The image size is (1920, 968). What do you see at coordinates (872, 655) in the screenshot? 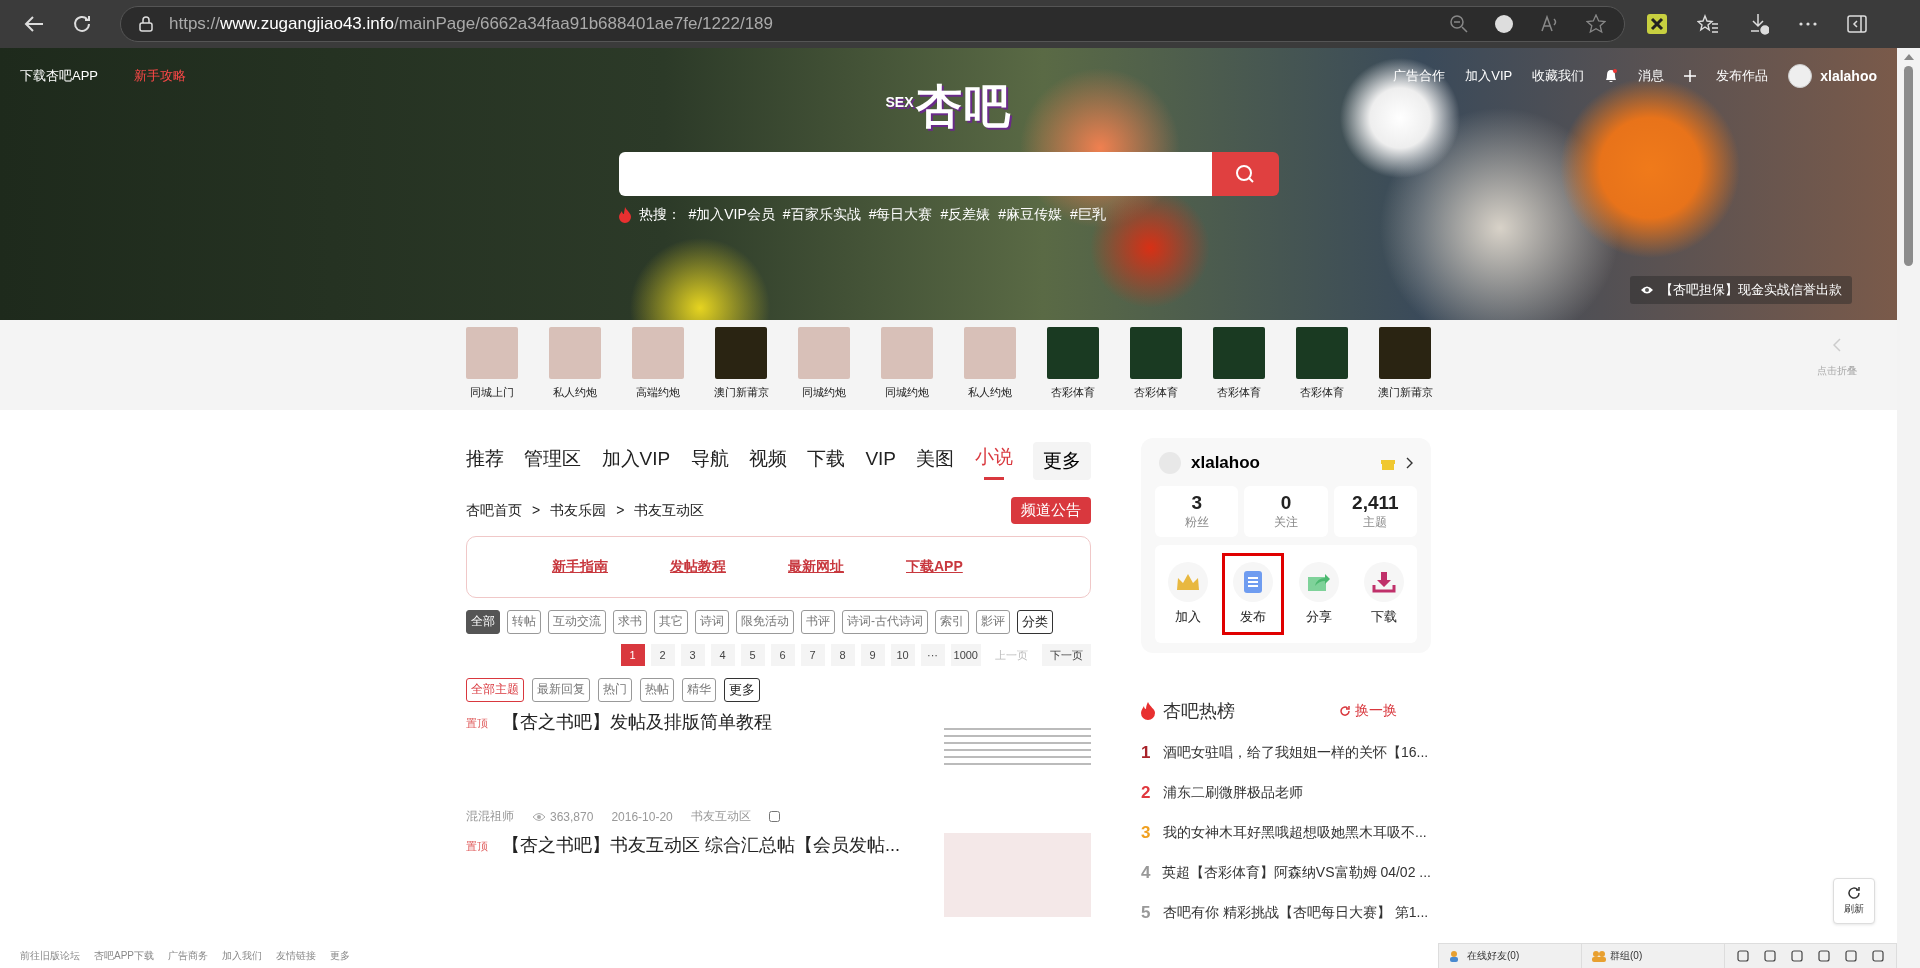
I see `page-link: 9` at bounding box center [872, 655].